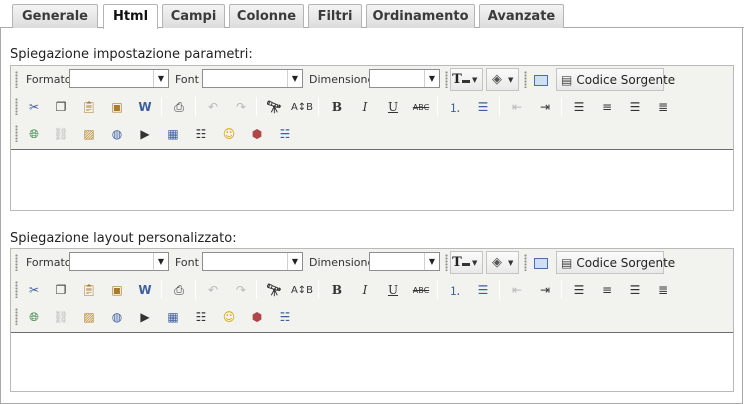  I want to click on tab-colonne: Colonne, so click(266, 16).